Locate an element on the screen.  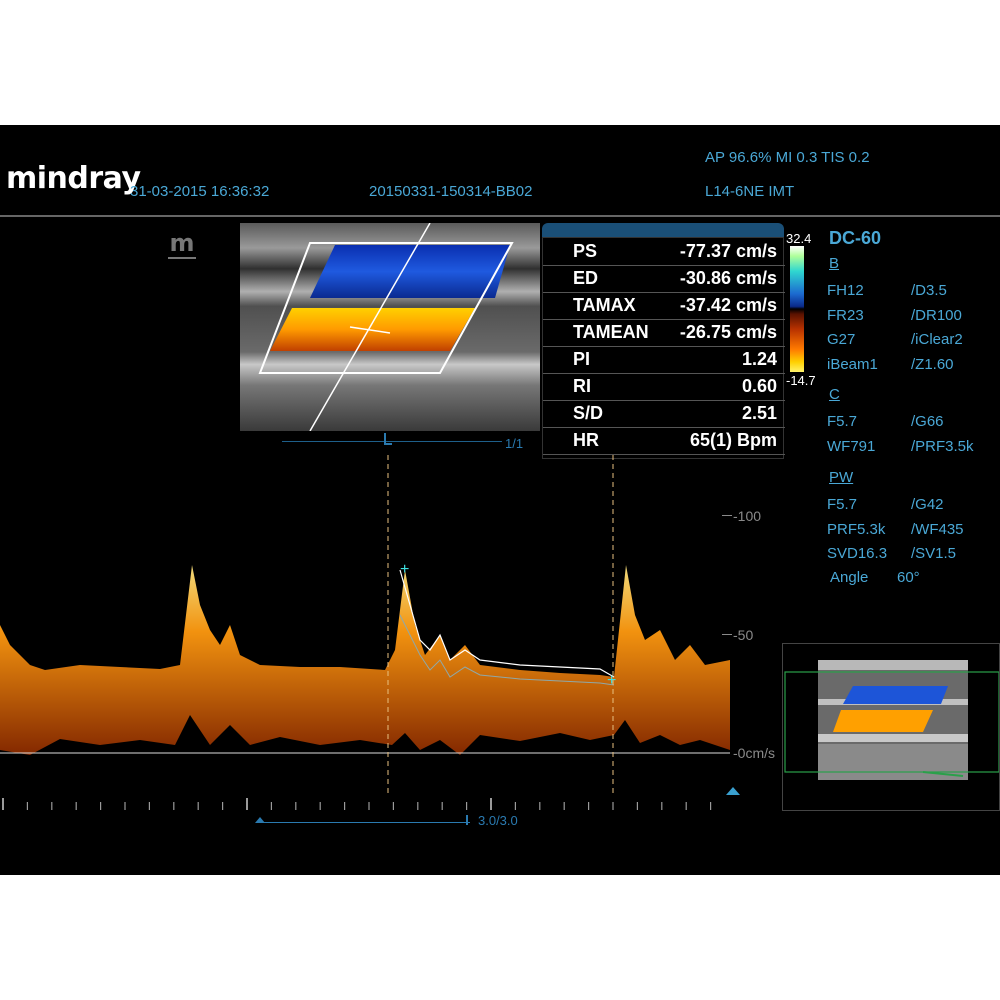
b-mode-section: B is located at coordinates (834, 263).